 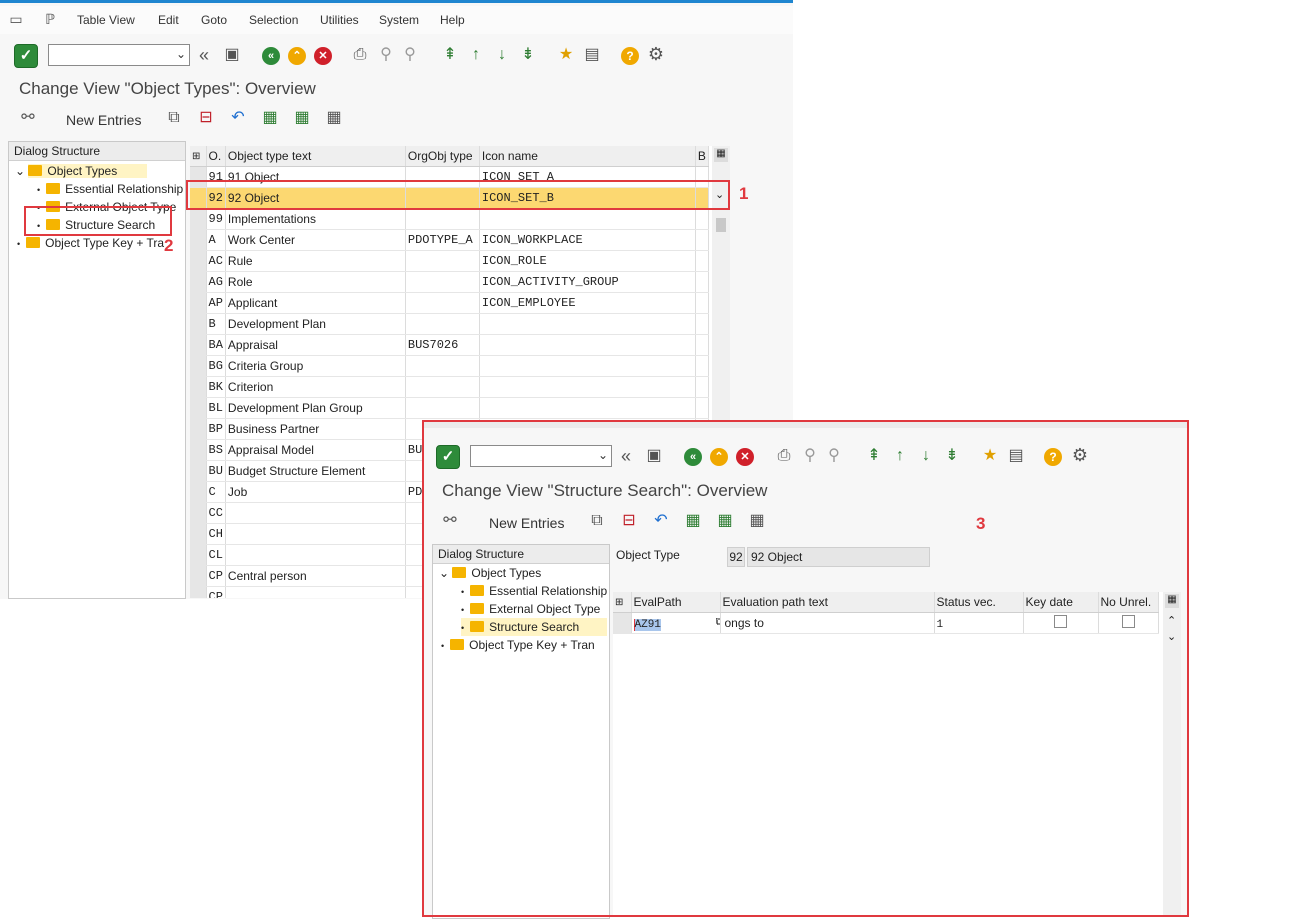 I want to click on cancel-icon: ✕, so click(x=323, y=56).